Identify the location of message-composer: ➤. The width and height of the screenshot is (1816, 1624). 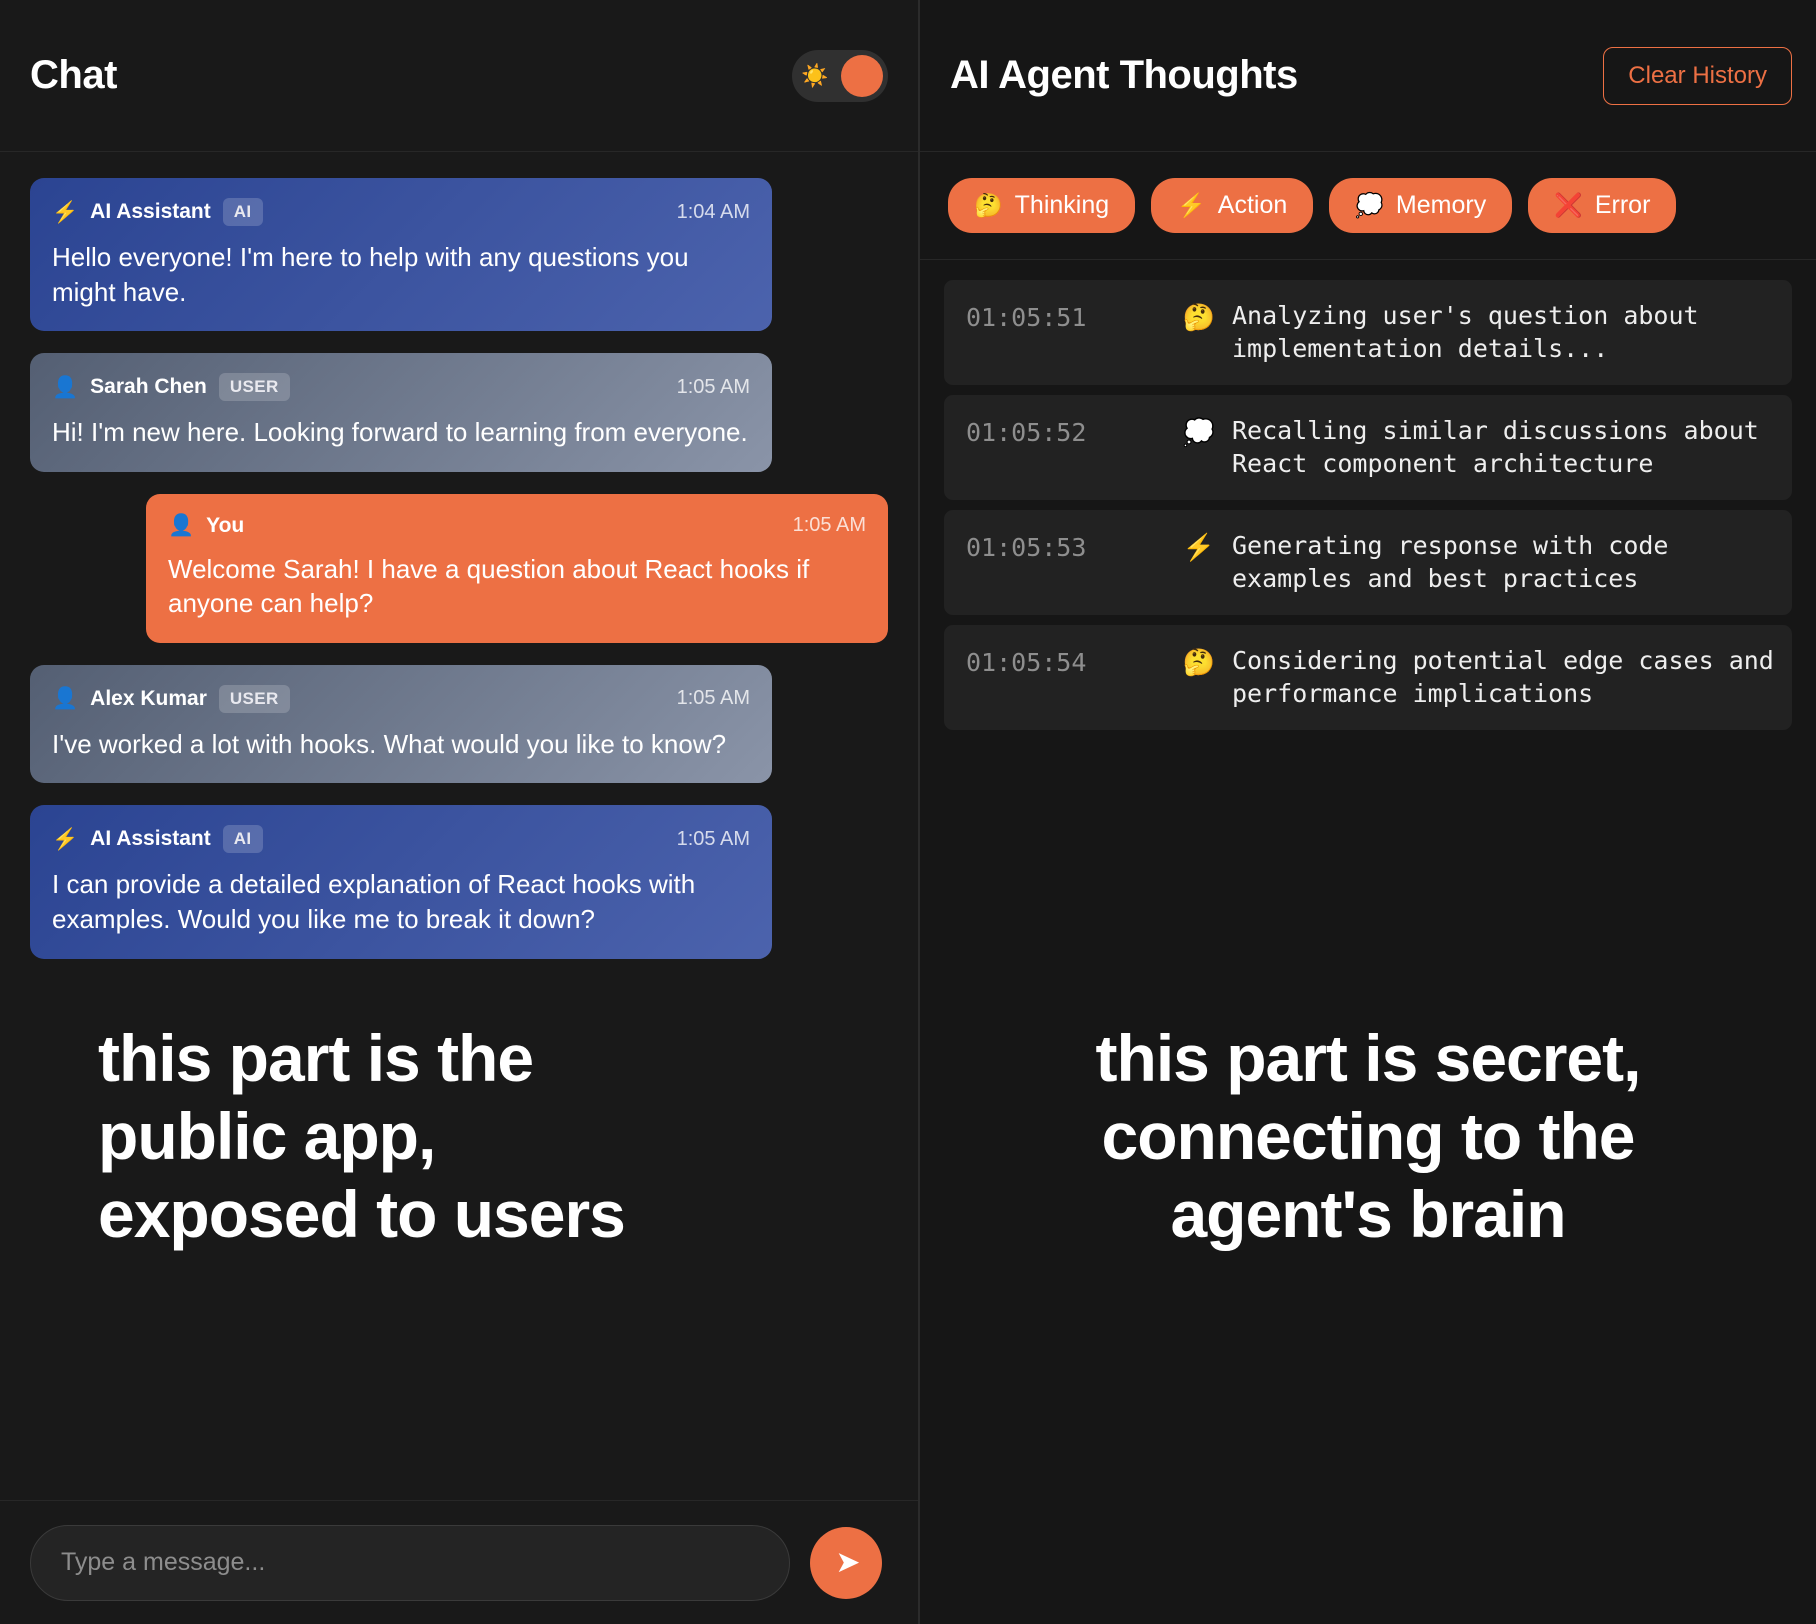
(459, 1562).